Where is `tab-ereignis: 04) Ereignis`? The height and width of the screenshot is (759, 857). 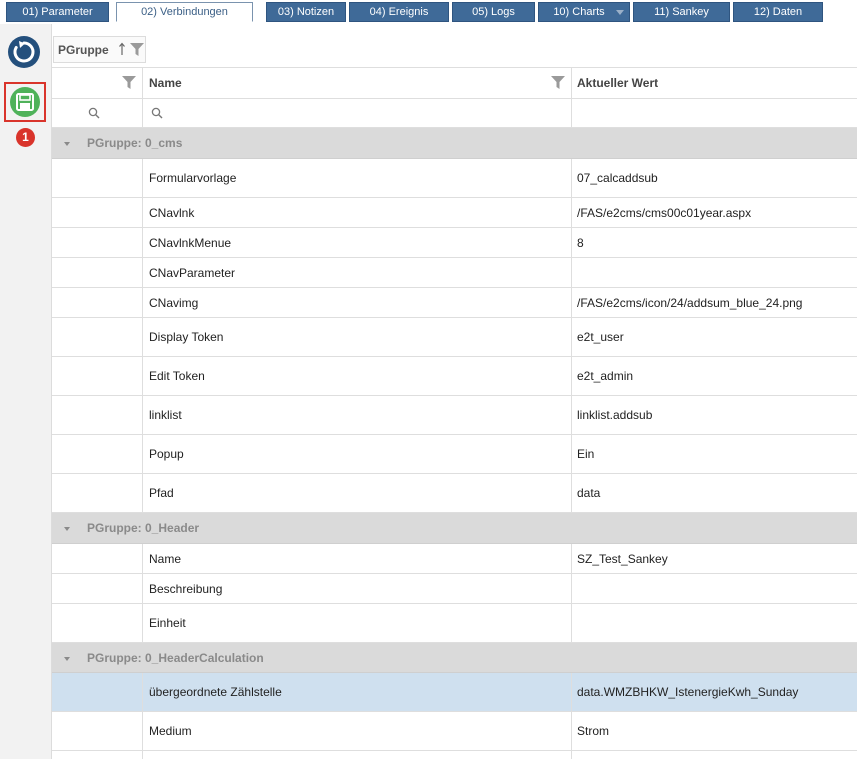 tab-ereignis: 04) Ereignis is located at coordinates (399, 12).